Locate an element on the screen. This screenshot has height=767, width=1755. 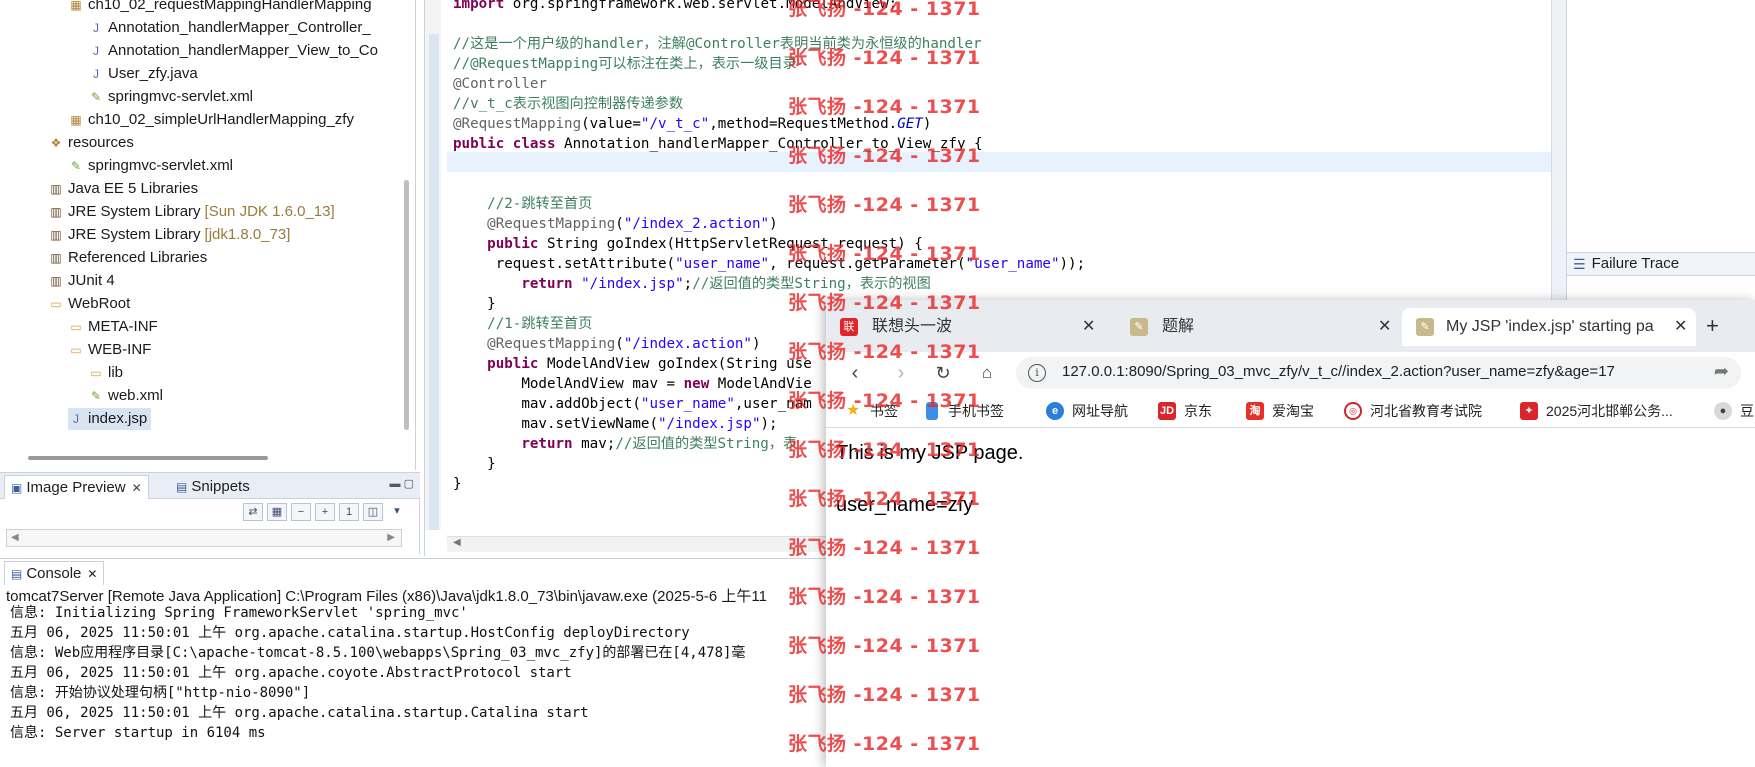
code-line: @RequestMapping("/index.action") is located at coordinates (606, 344).